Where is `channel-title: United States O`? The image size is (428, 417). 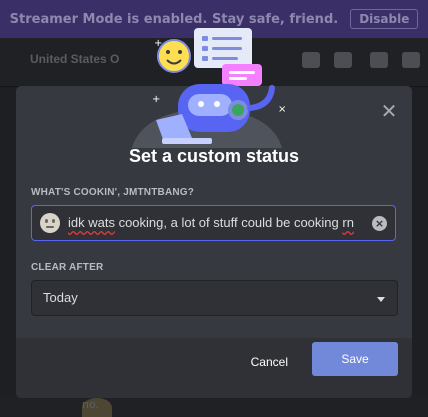 channel-title: United States O is located at coordinates (75, 59).